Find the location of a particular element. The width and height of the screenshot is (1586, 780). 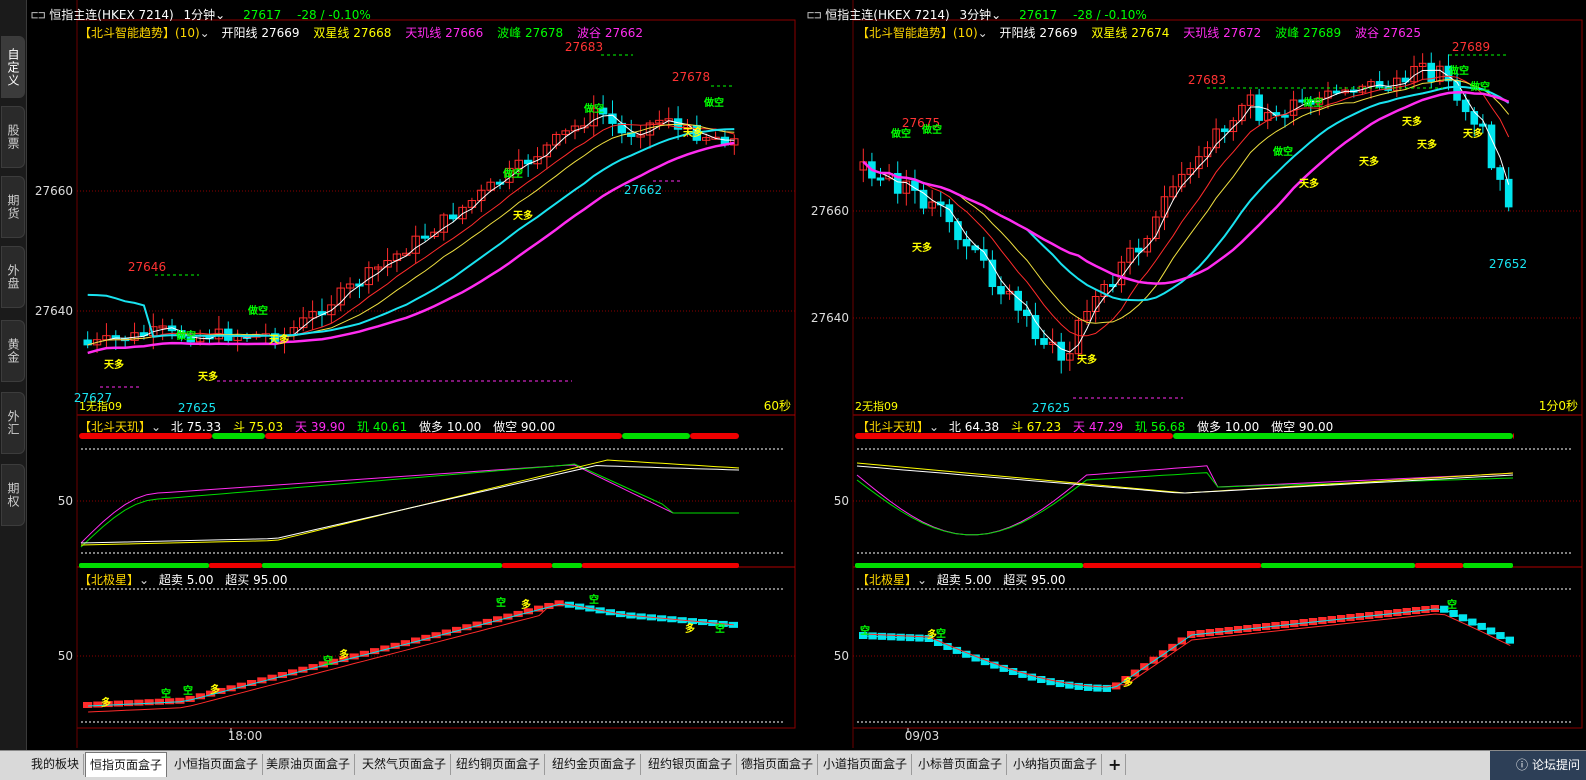

y-tick-label: 27660 is located at coordinates (830, 211).